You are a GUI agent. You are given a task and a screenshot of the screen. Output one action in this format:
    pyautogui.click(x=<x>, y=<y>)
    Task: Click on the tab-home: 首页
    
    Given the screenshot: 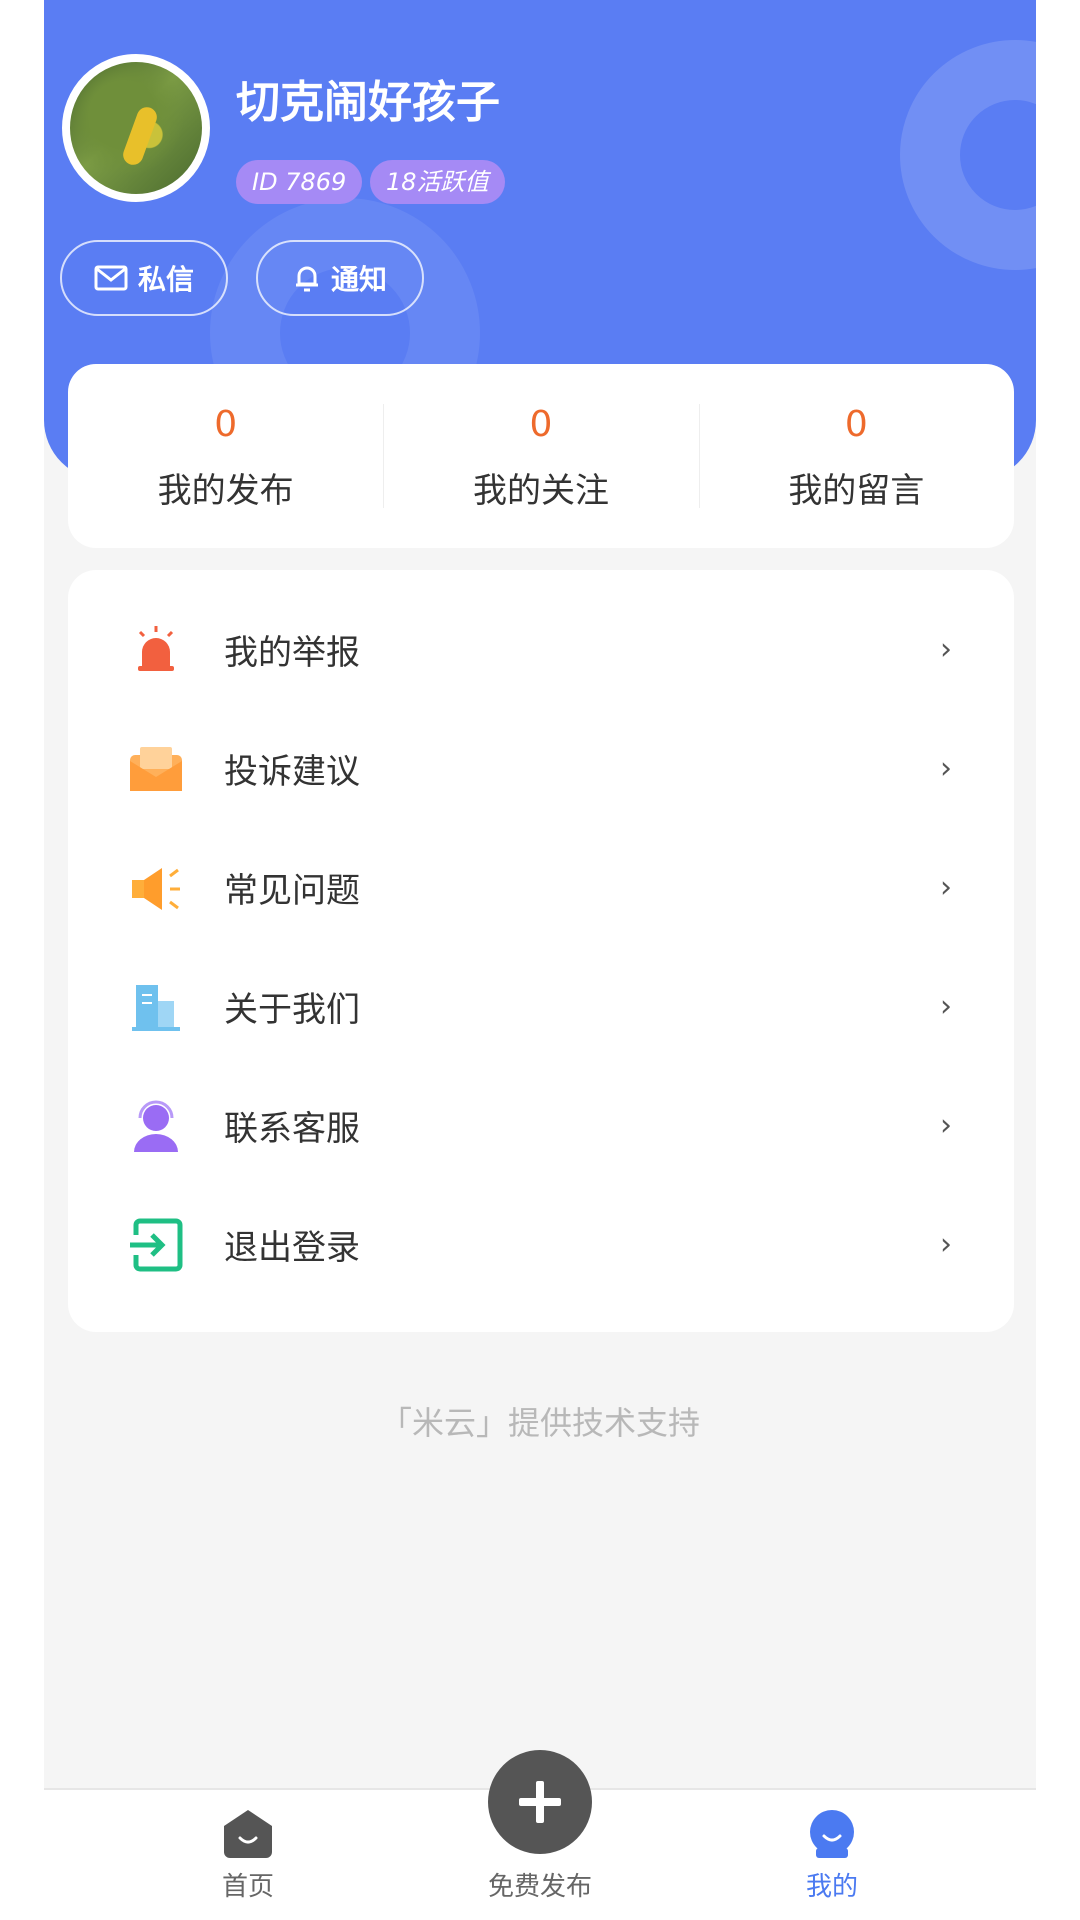 What is the action you would take?
    pyautogui.click(x=248, y=1855)
    